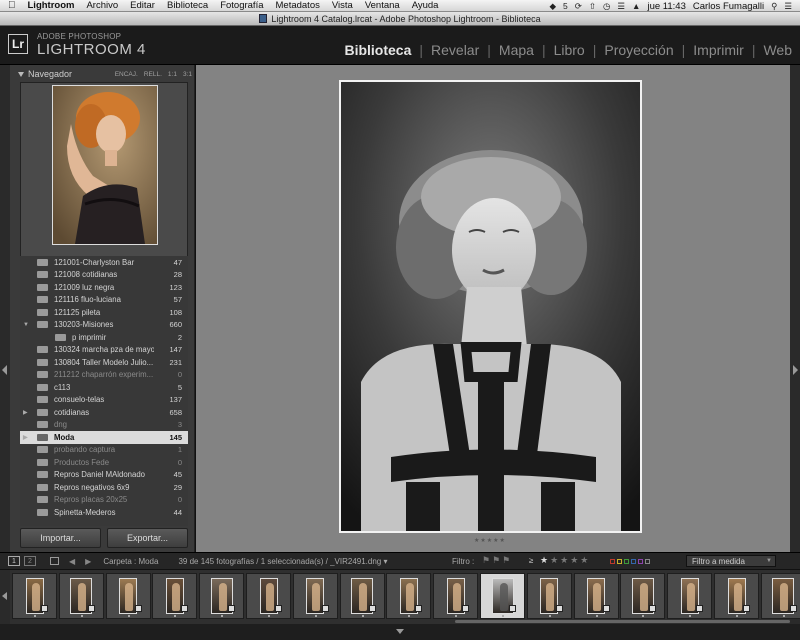 This screenshot has width=800, height=640. I want to click on menu-clock: jue 11:43, so click(666, 6).